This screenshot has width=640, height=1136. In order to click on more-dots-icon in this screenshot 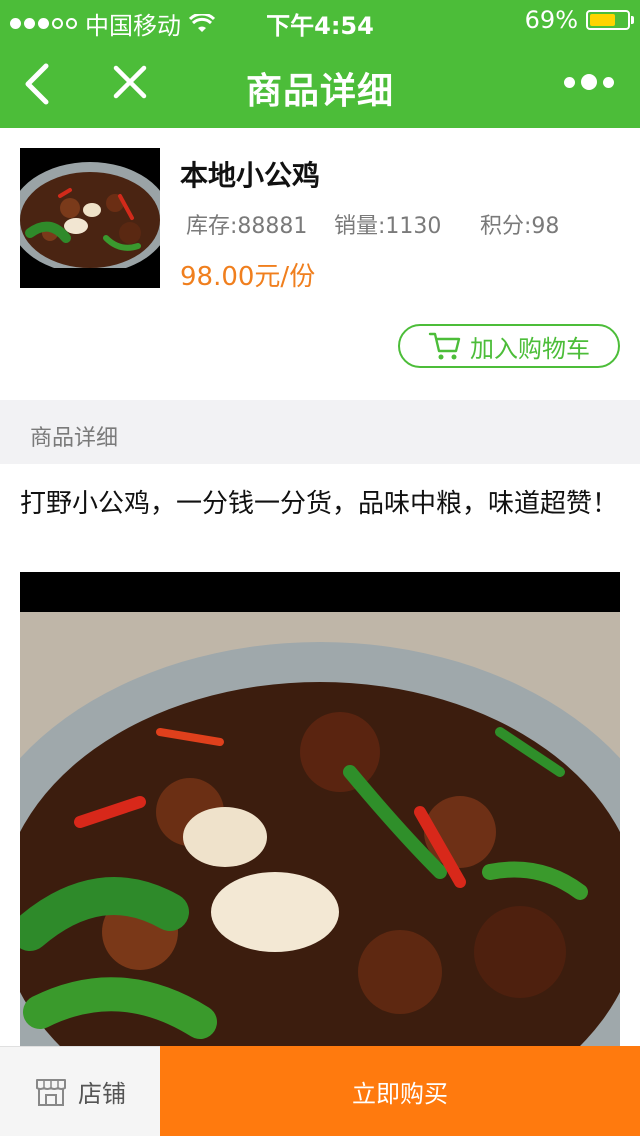, I will do `click(589, 82)`.